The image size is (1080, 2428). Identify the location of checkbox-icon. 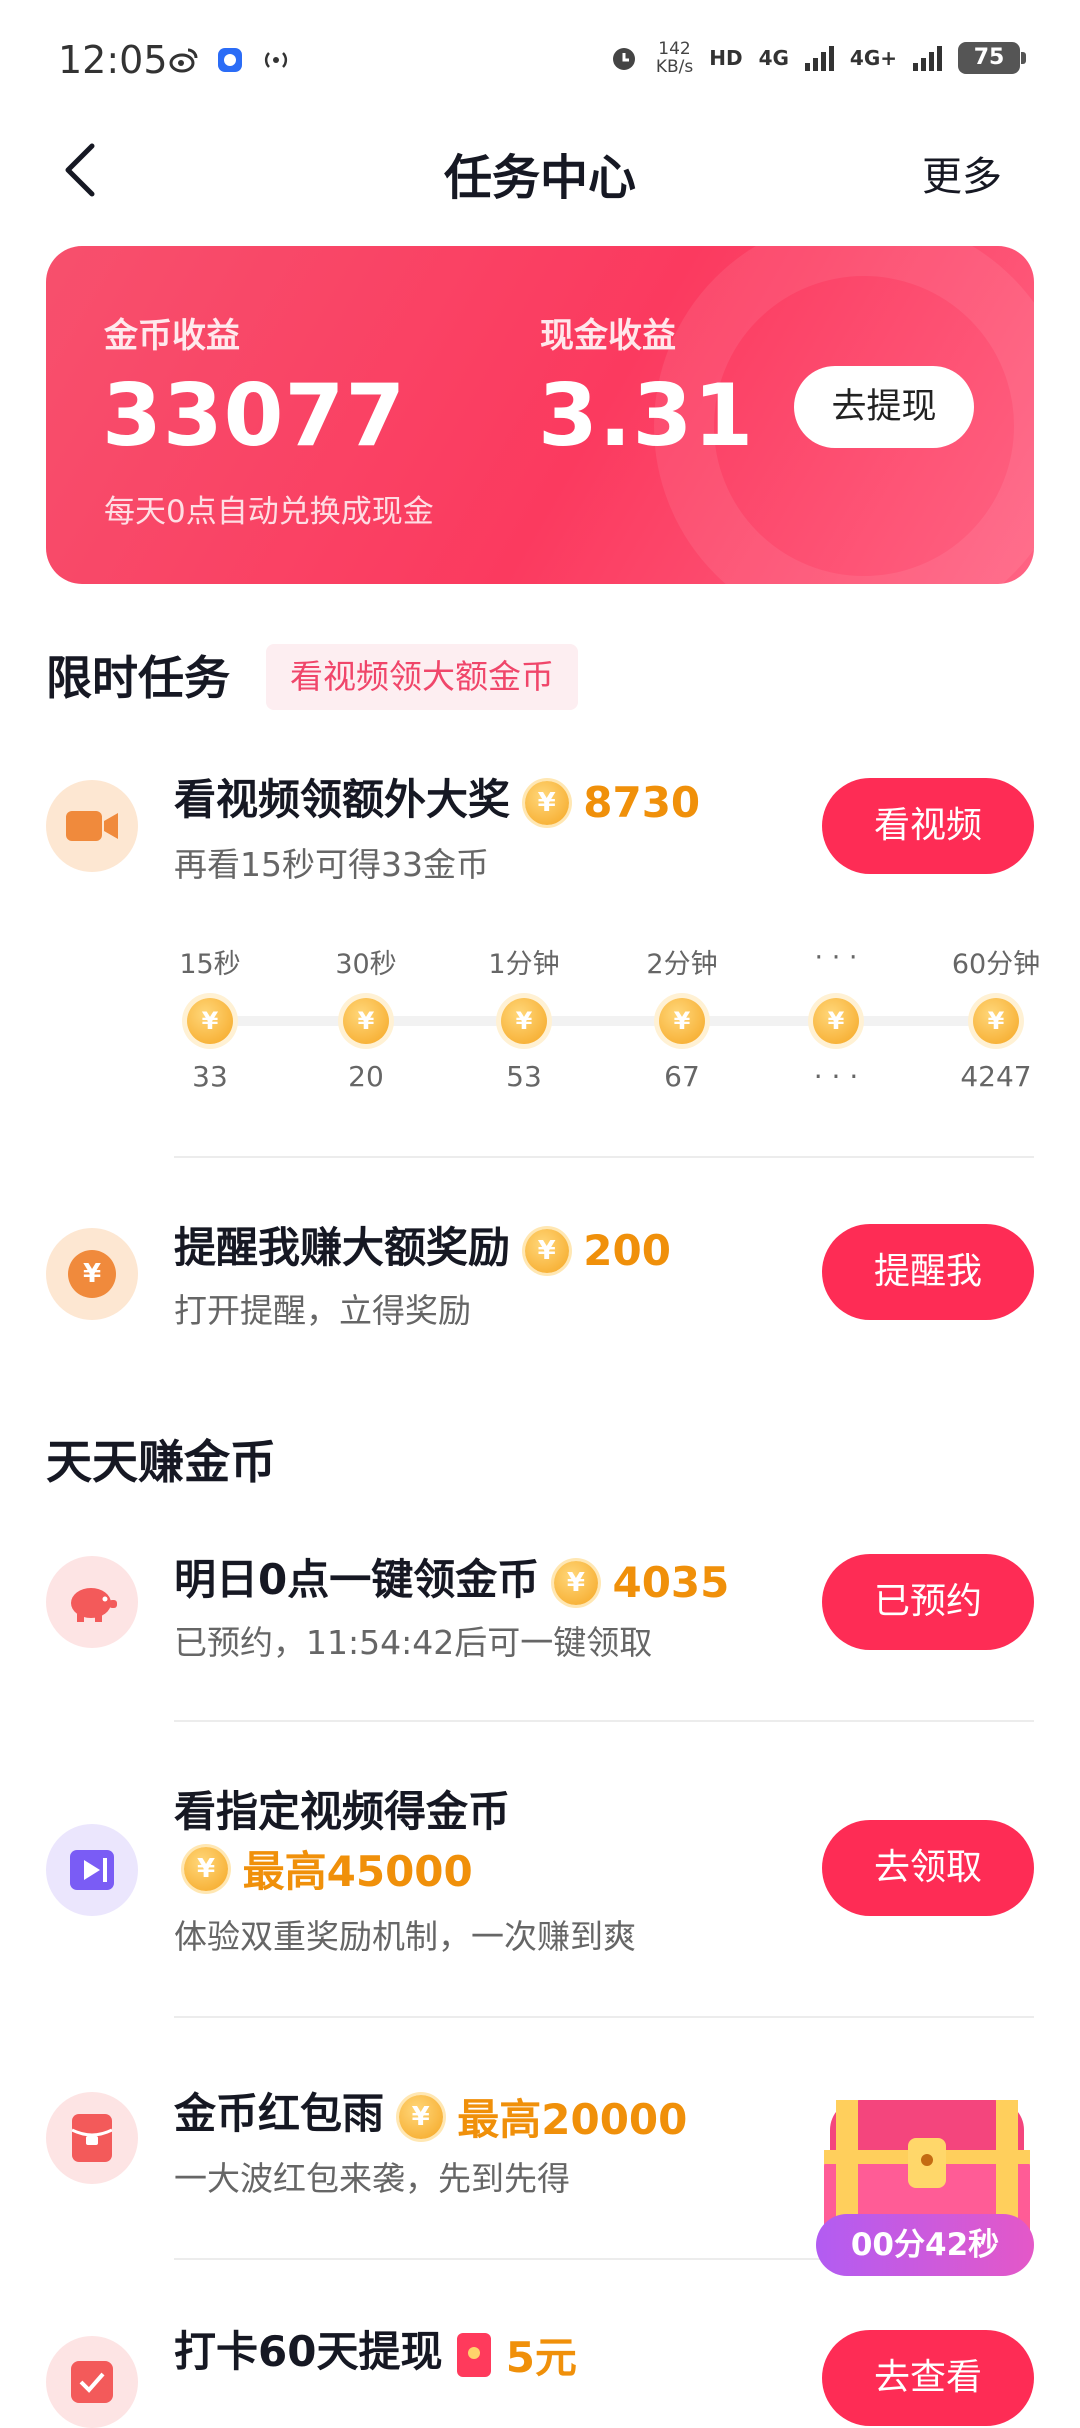
(92, 2382).